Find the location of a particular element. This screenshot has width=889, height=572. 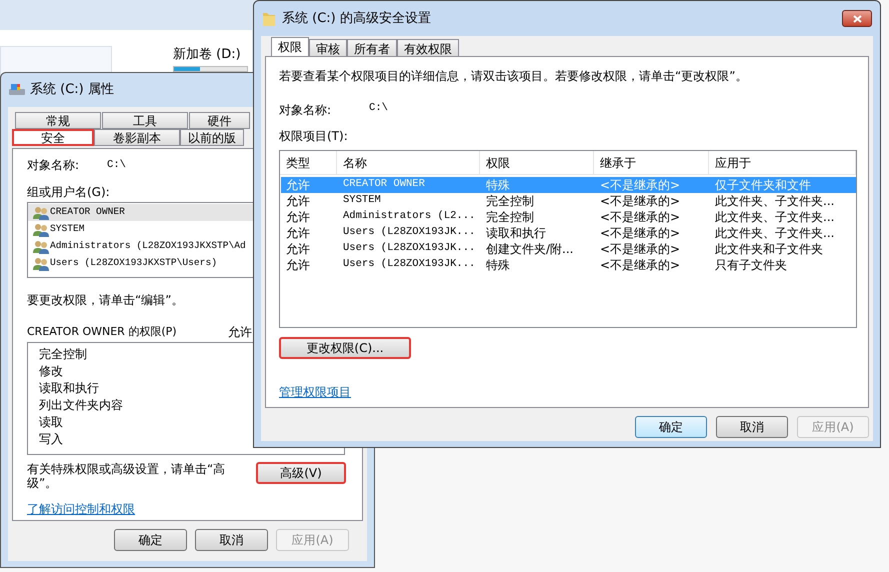

group-name: Users (L28ZOX193JKXSTP\Users) is located at coordinates (133, 263).